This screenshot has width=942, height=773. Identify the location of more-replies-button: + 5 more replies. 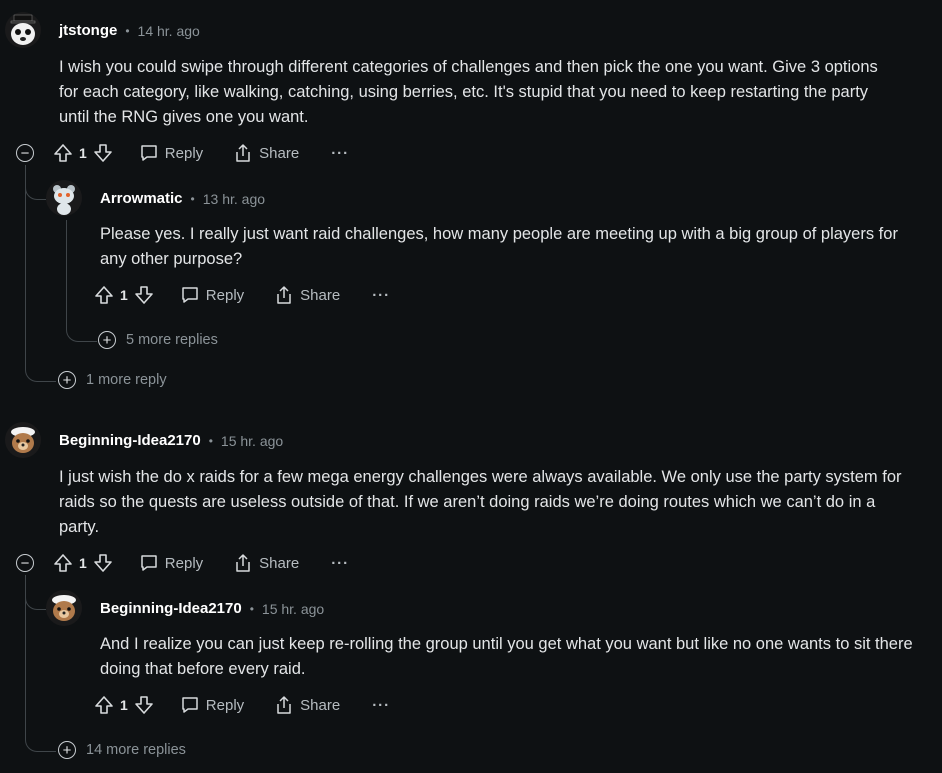
(158, 340).